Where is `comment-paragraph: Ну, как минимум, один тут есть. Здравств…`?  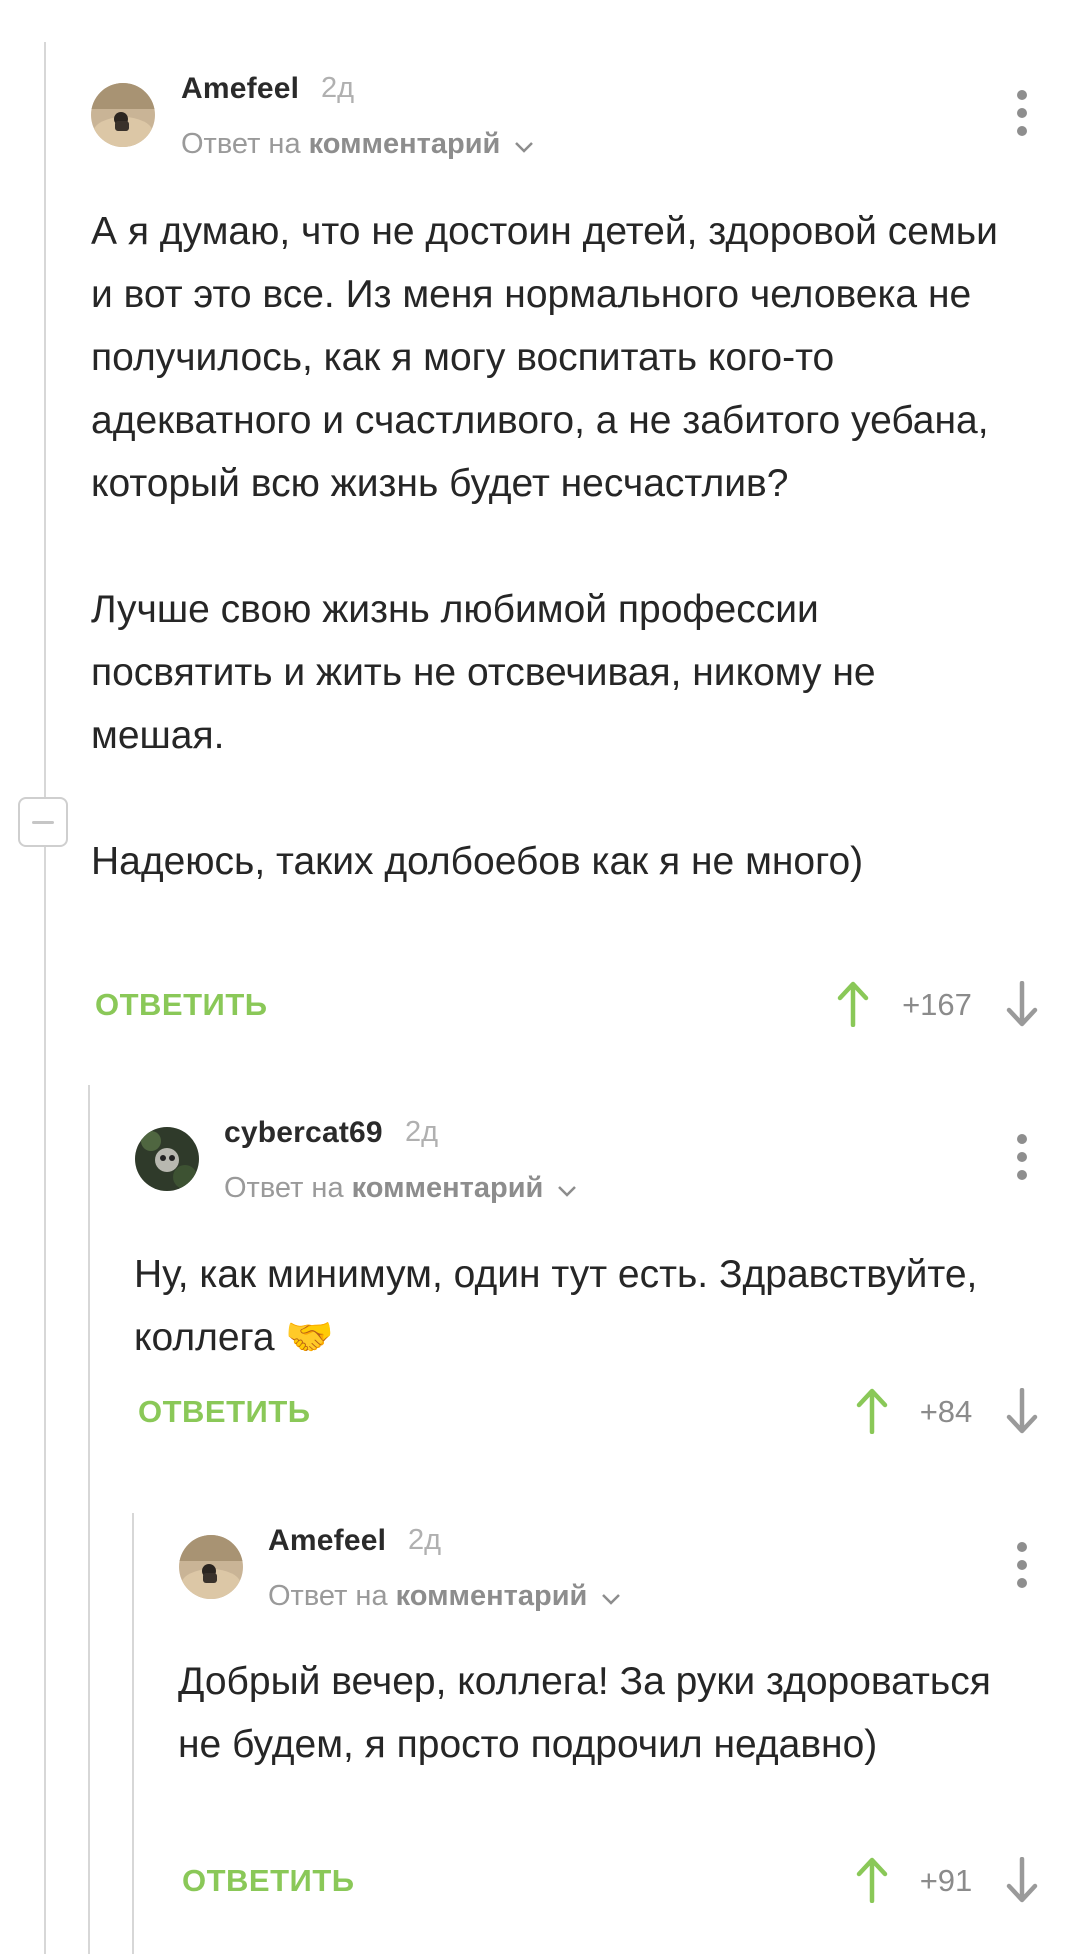
comment-paragraph: Ну, как минимум, один тут есть. Здравств… is located at coordinates (556, 1306).